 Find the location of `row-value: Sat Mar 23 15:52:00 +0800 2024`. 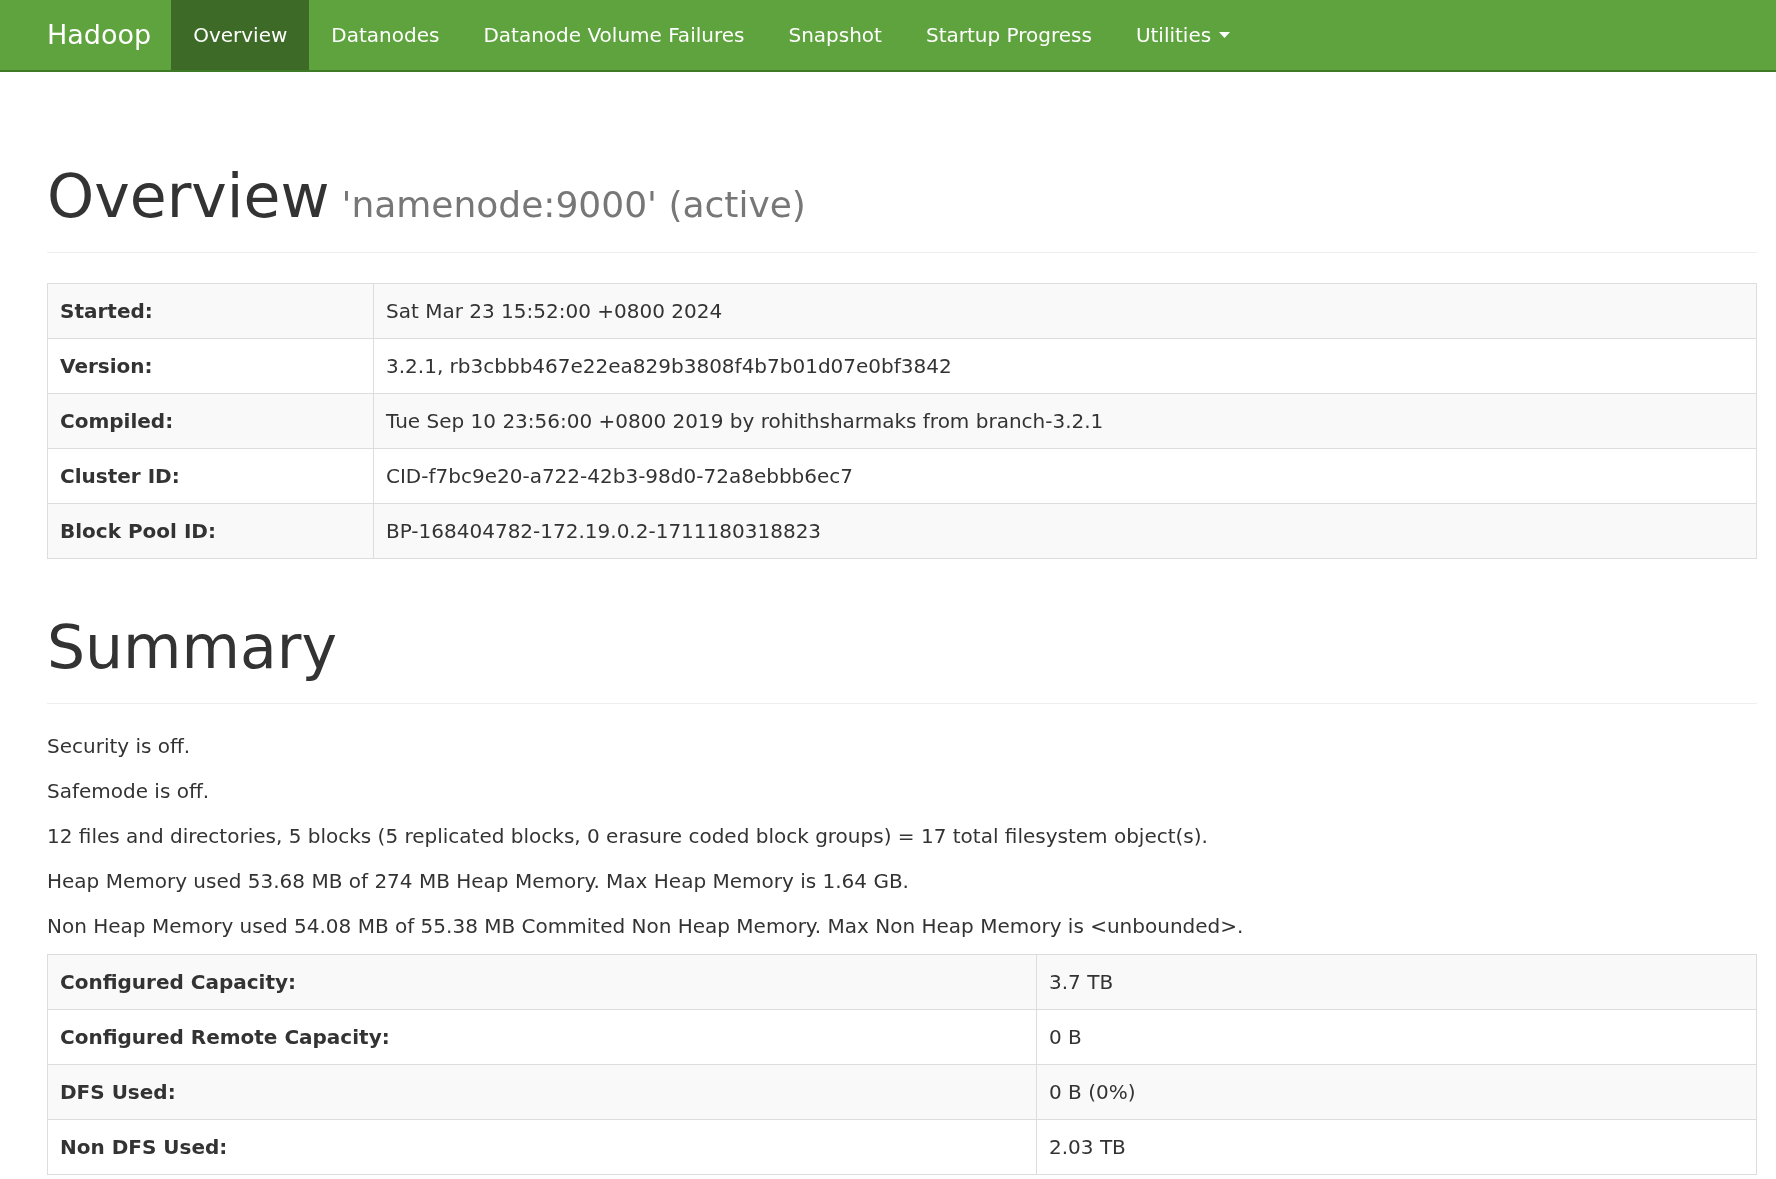

row-value: Sat Mar 23 15:52:00 +0800 2024 is located at coordinates (1065, 311).